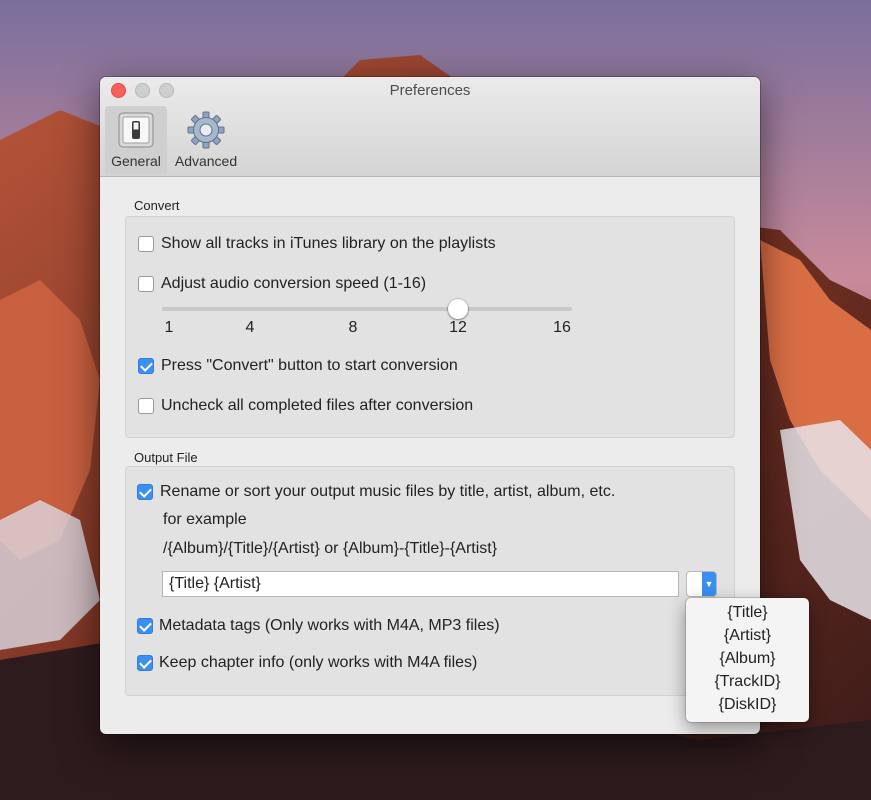 This screenshot has width=871, height=800. Describe the element at coordinates (562, 327) in the screenshot. I see `speed-tick-label: 16` at that location.